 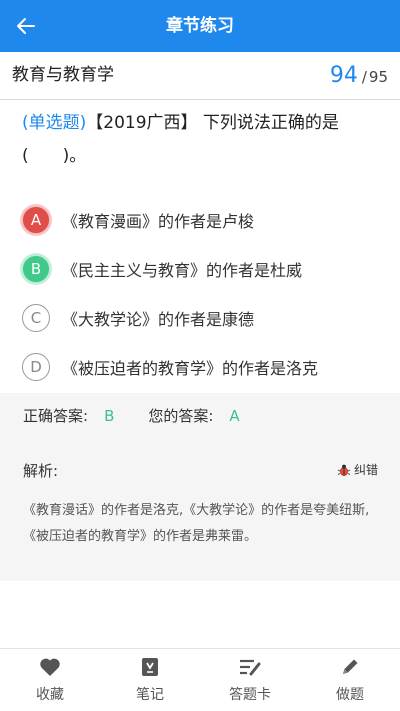 What do you see at coordinates (190, 368) in the screenshot?
I see `option-d-text: 《被压迫者的教育学》的作者是洛克` at bounding box center [190, 368].